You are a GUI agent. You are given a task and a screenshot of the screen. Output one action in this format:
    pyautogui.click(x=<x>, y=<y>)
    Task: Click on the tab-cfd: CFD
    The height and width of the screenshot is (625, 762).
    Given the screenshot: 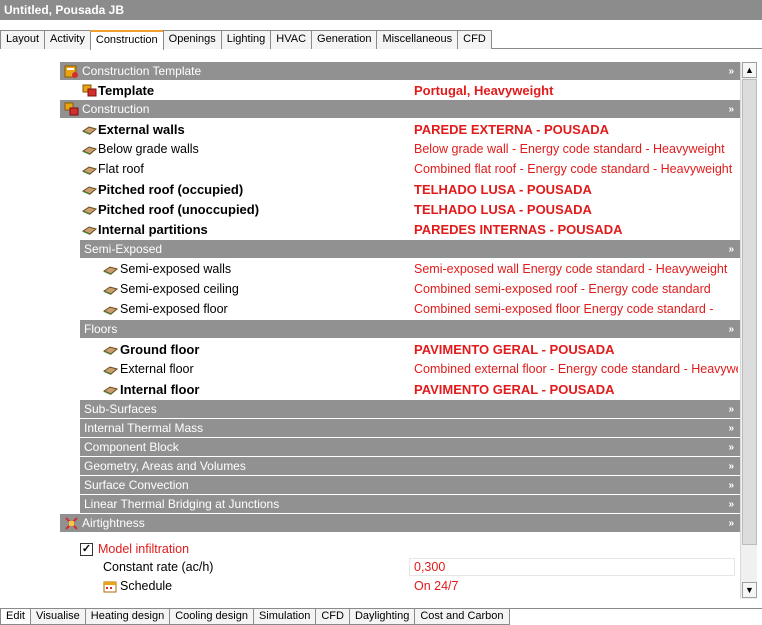 What is the action you would take?
    pyautogui.click(x=474, y=39)
    